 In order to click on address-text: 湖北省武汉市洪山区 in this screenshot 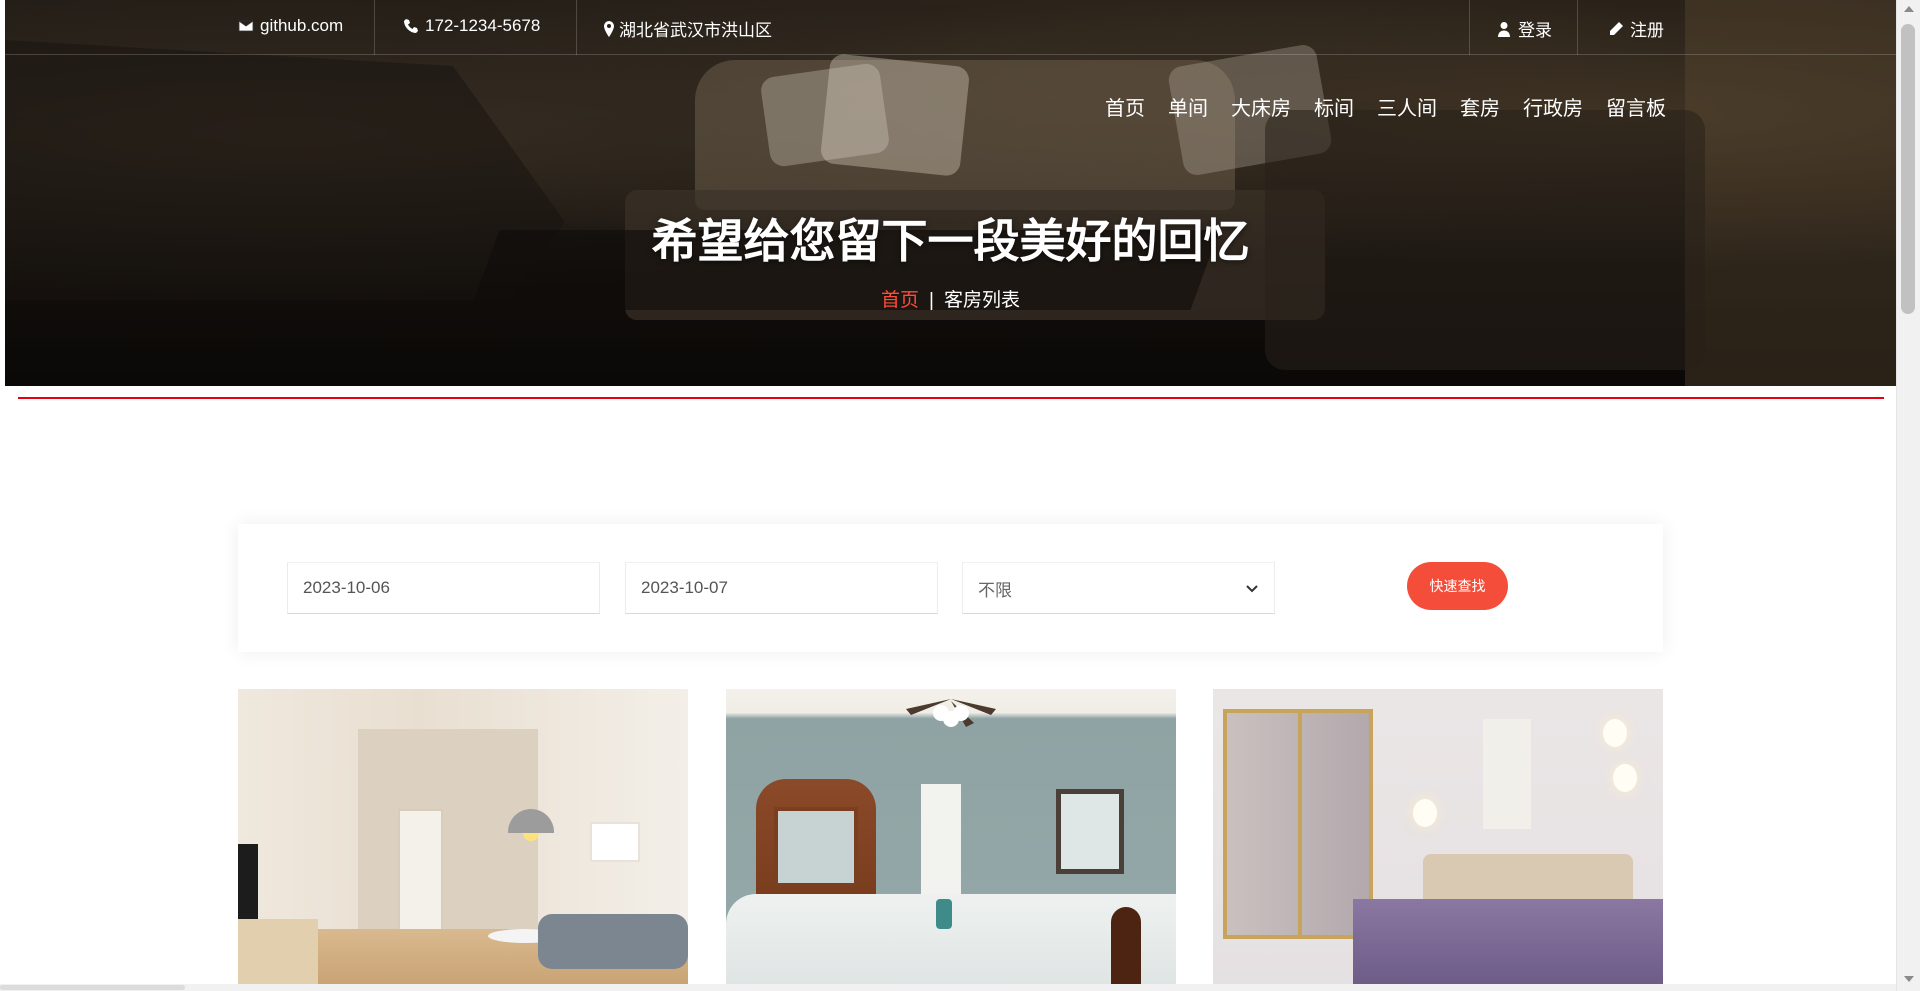, I will do `click(695, 30)`.